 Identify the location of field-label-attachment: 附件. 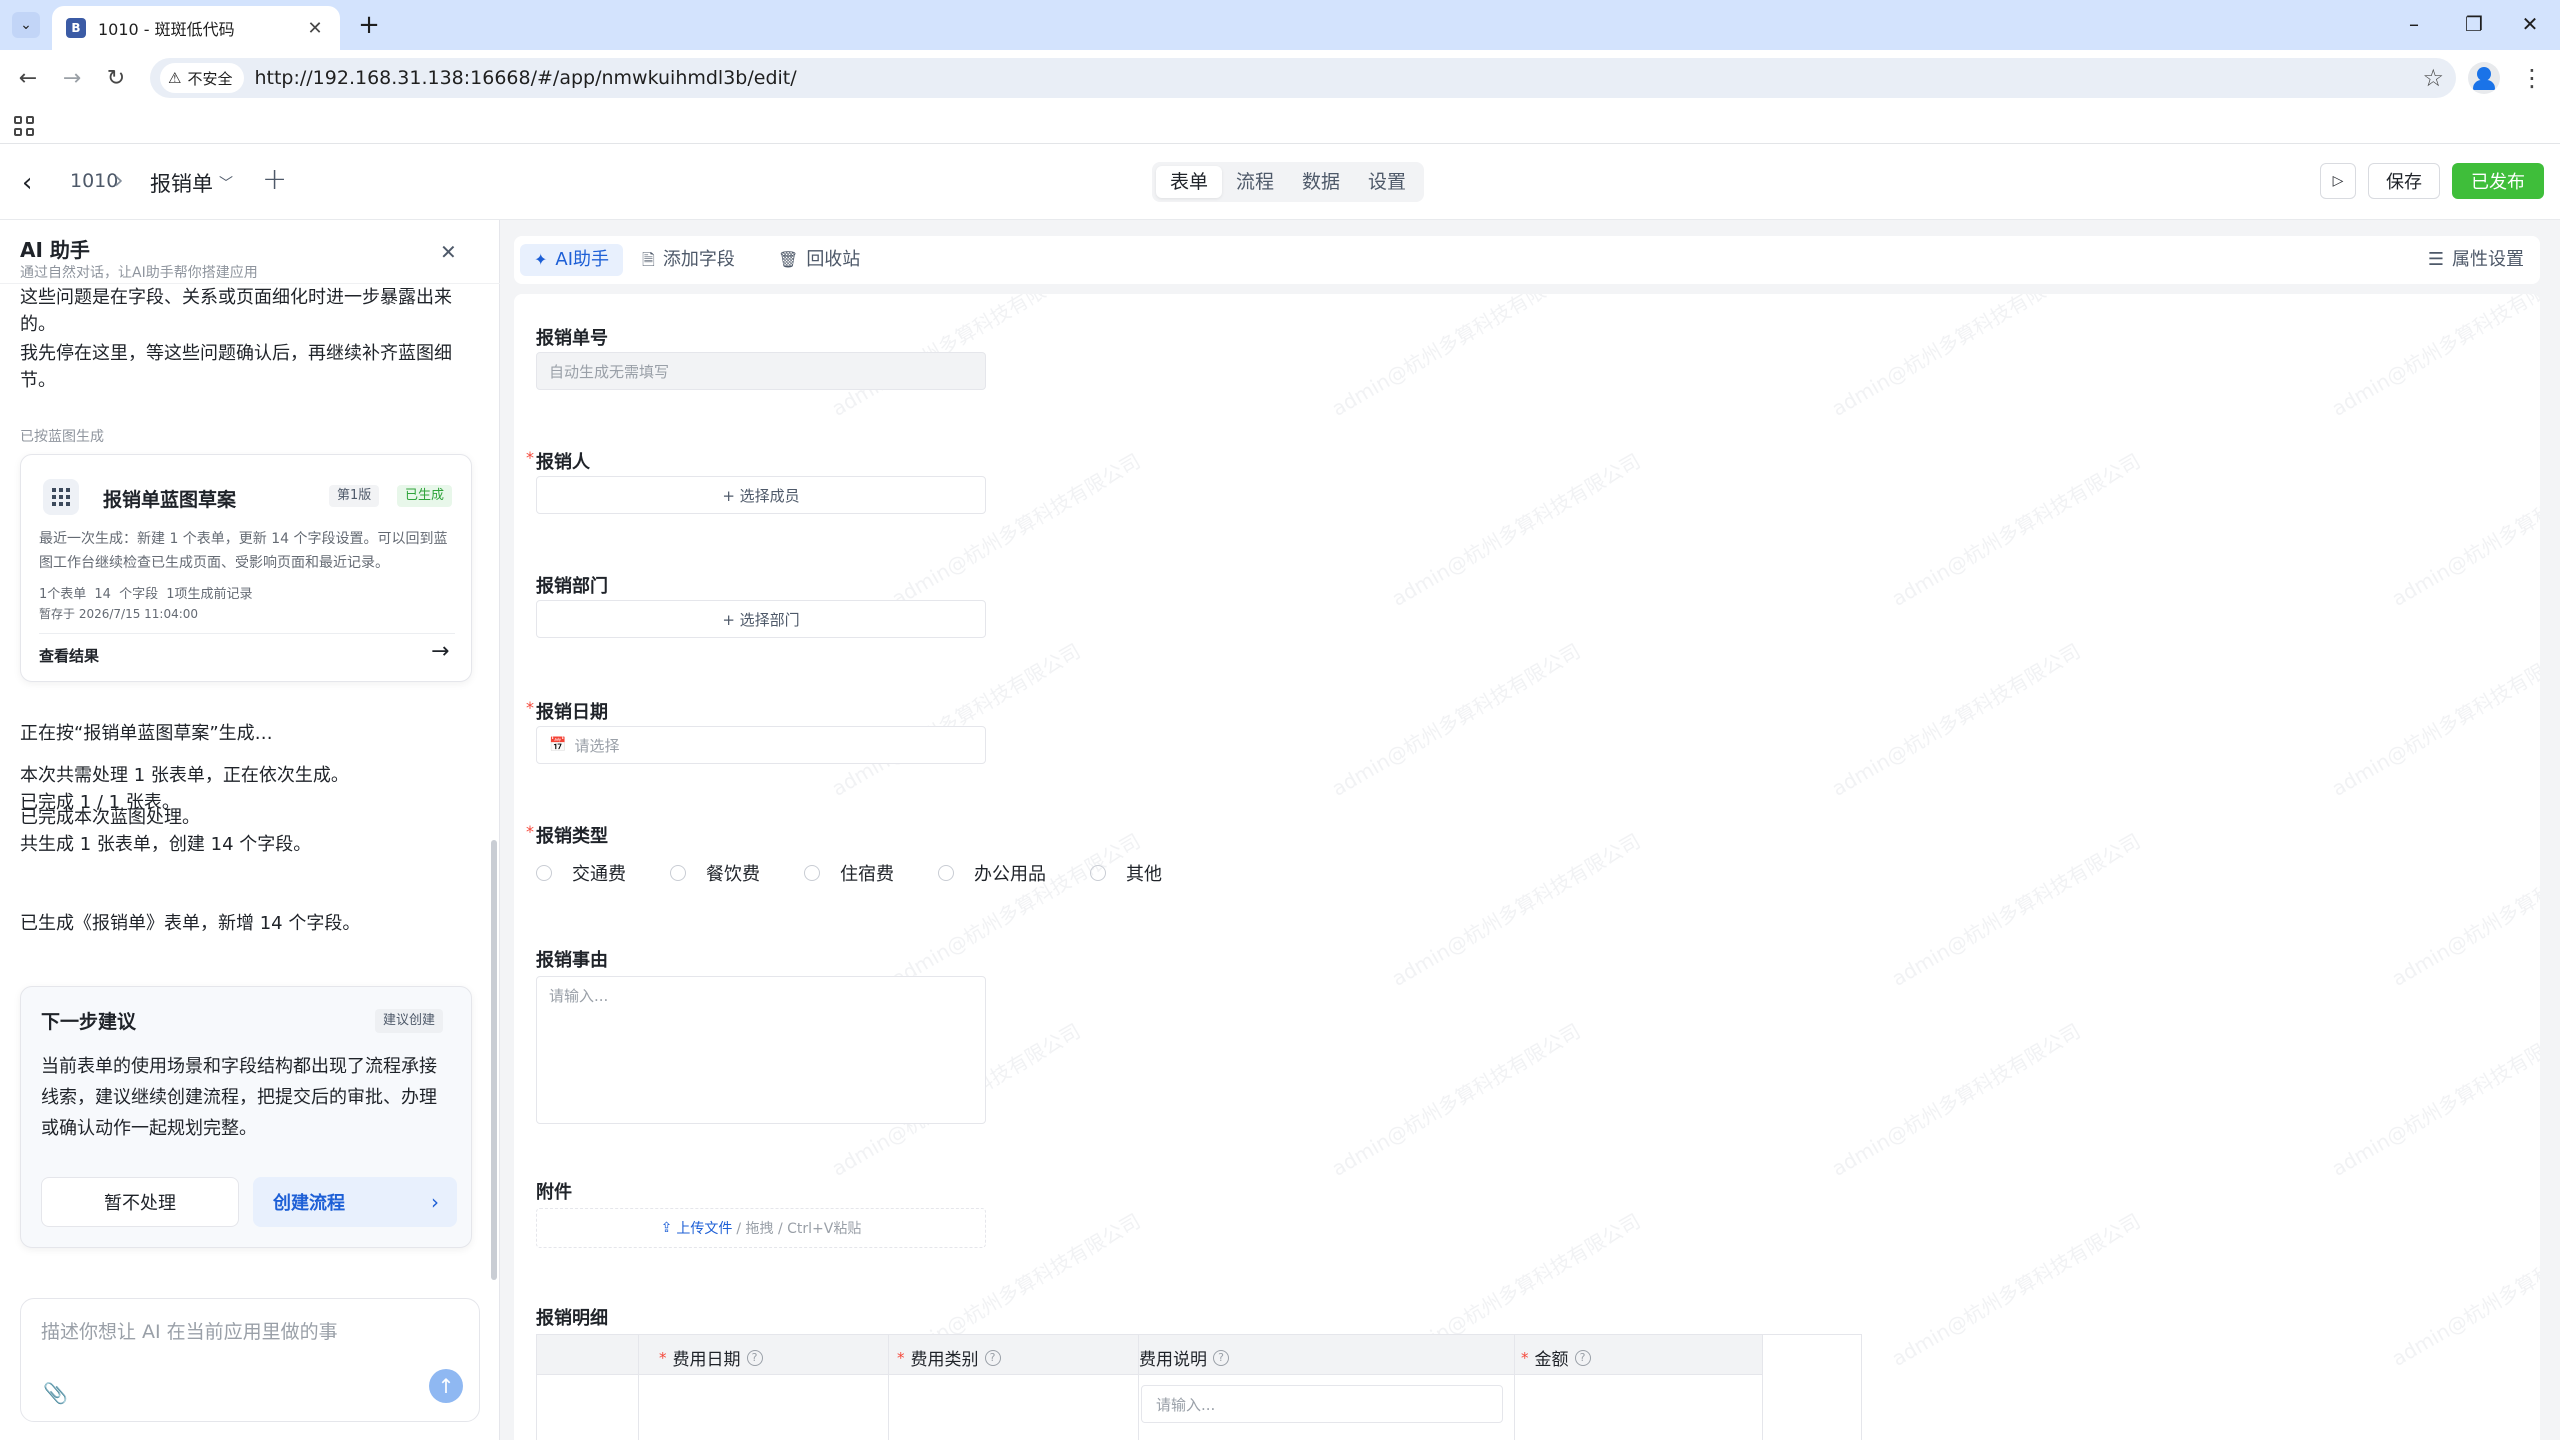
(554, 1191).